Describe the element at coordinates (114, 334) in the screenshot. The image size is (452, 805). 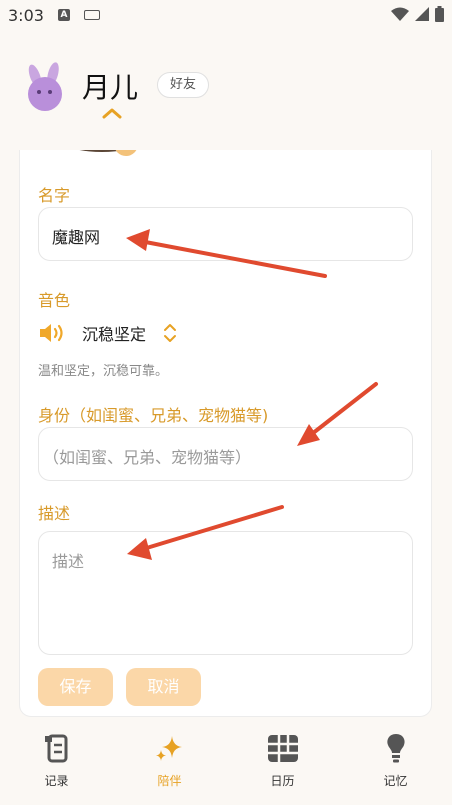
I see `voice-name: 沉稳坚定` at that location.